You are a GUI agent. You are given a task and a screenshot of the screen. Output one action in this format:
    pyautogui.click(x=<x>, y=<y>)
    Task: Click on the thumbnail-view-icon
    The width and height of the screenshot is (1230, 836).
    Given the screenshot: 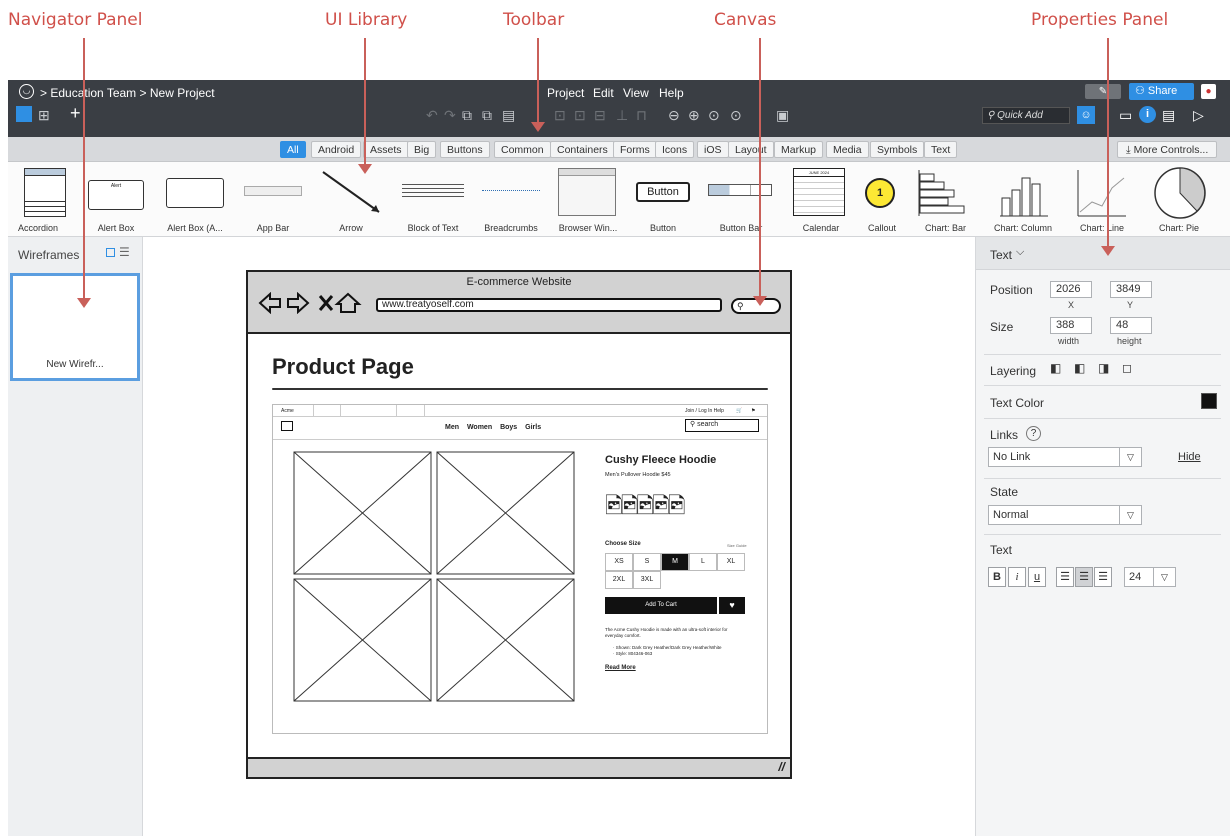 What is the action you would take?
    pyautogui.click(x=110, y=252)
    